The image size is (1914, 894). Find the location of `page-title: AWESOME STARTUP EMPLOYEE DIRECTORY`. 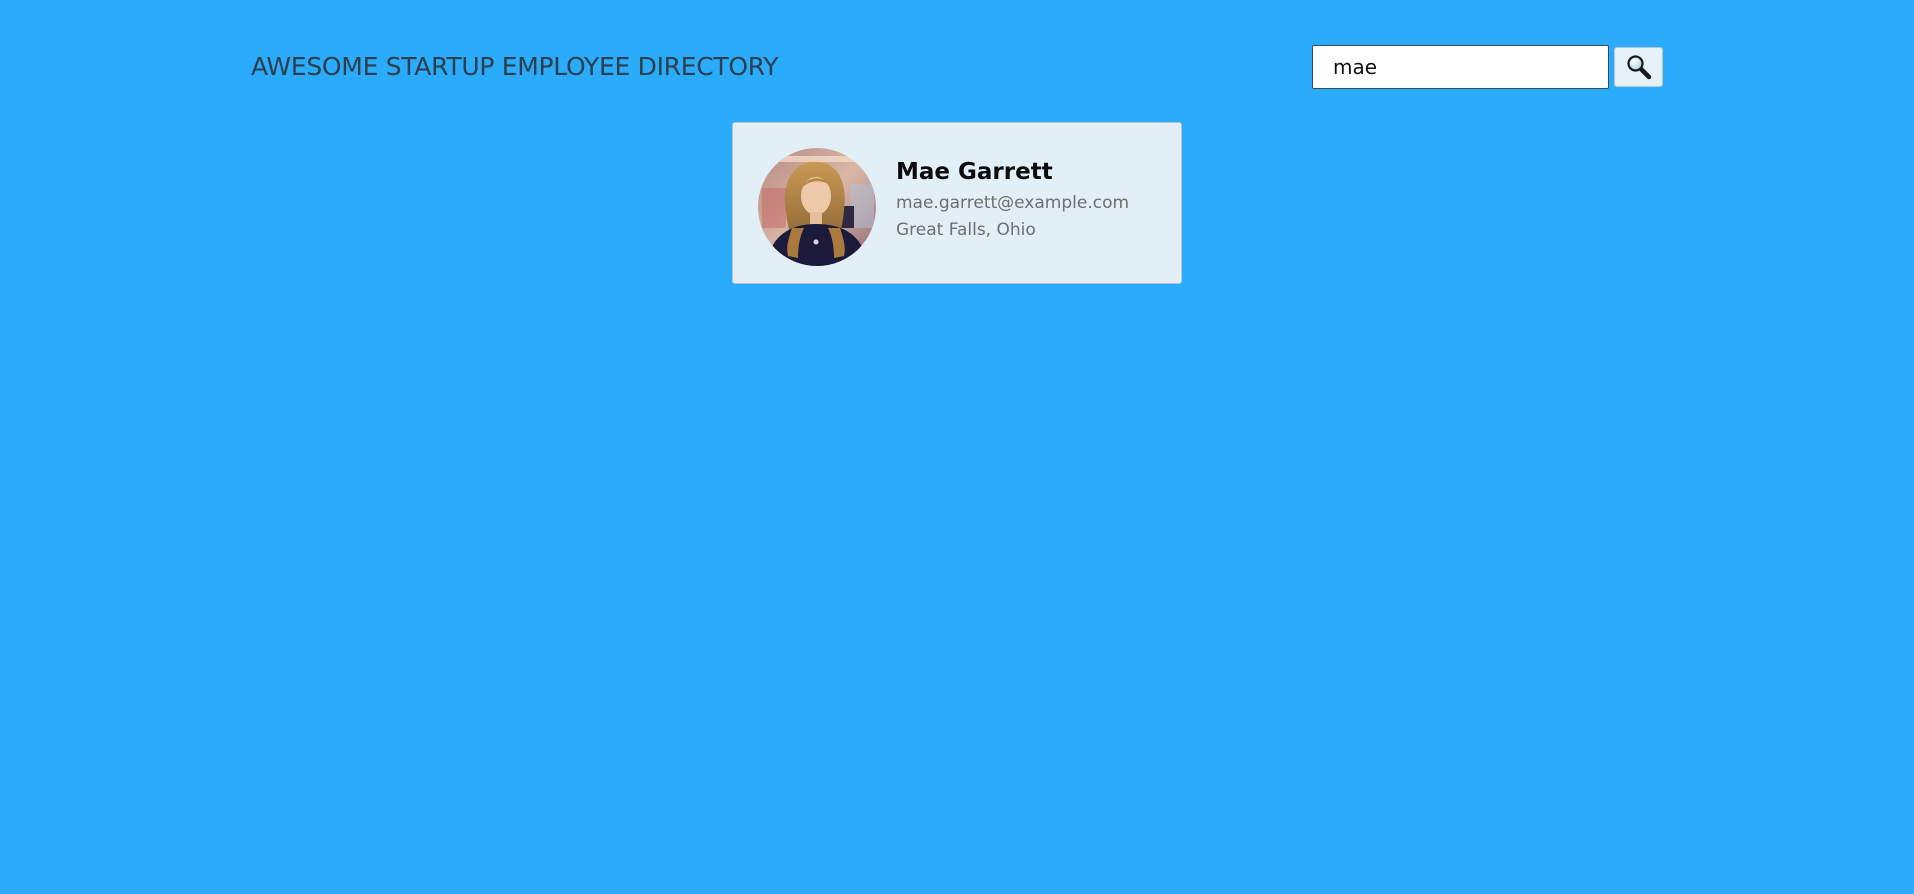

page-title: AWESOME STARTUP EMPLOYEE DIRECTORY is located at coordinates (515, 66).